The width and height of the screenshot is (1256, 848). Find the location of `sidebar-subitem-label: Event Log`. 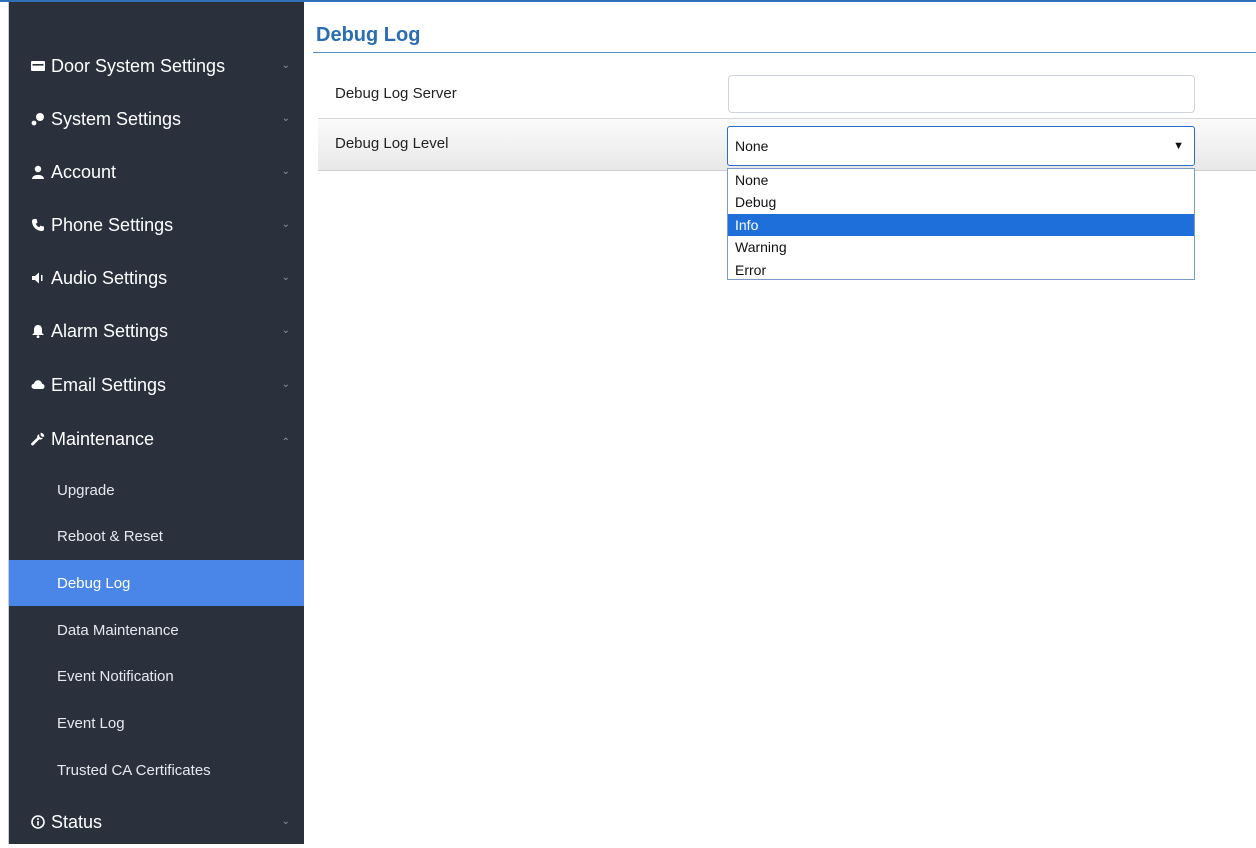

sidebar-subitem-label: Event Log is located at coordinates (91, 723).